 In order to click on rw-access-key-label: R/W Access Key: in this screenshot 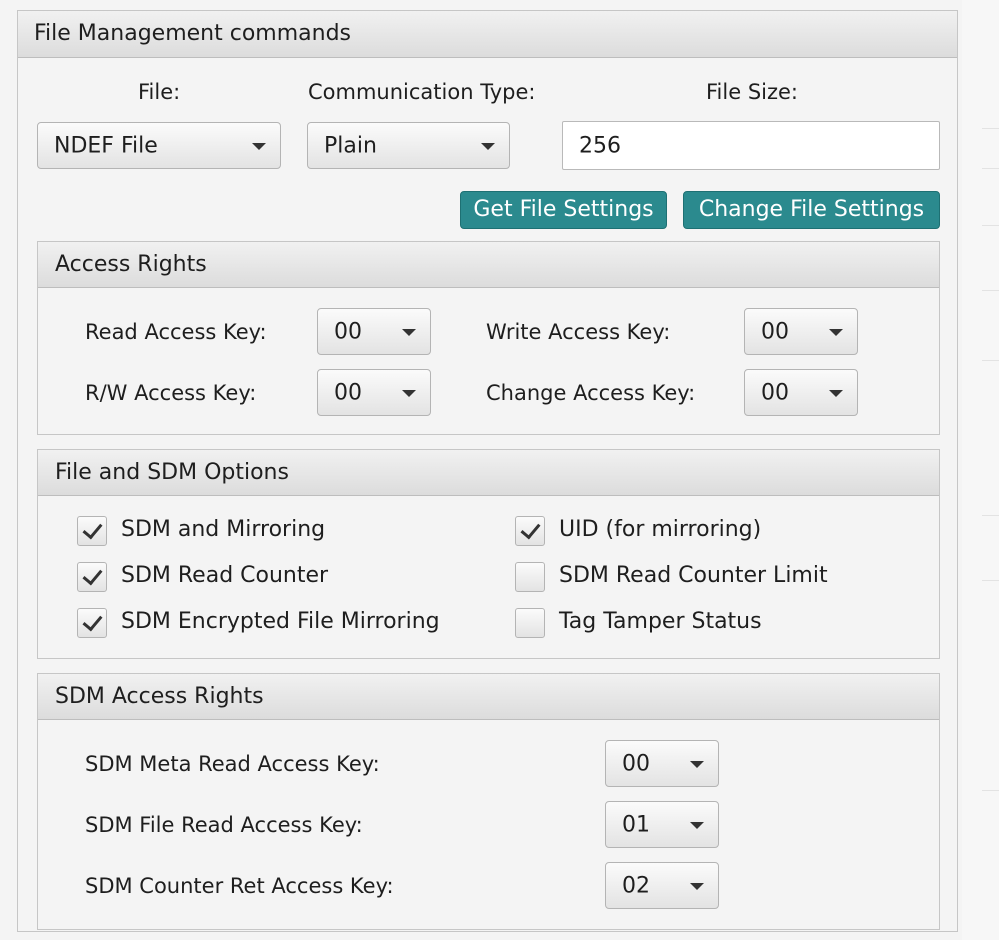, I will do `click(171, 393)`.